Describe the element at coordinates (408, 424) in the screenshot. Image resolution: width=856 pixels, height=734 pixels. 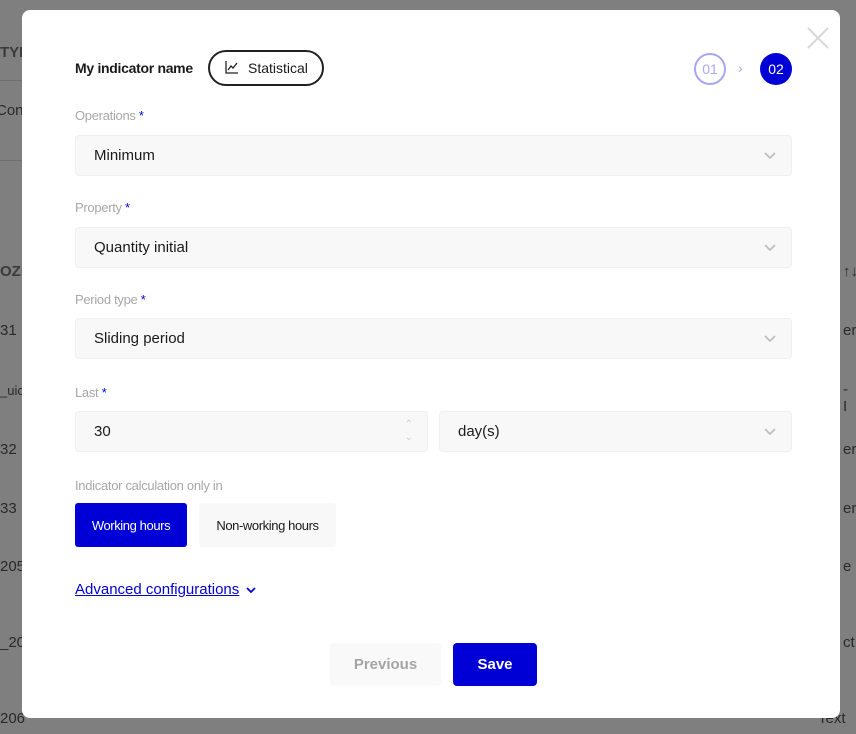
I see `increment-icon: ⌃` at that location.